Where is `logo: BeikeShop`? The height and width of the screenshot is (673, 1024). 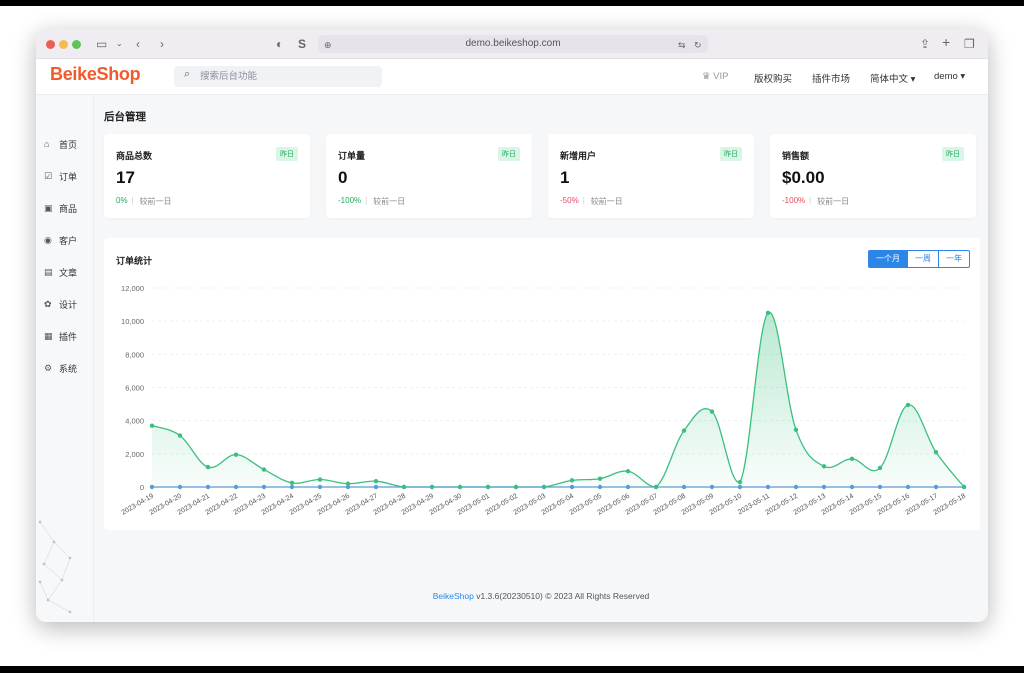 logo: BeikeShop is located at coordinates (95, 74).